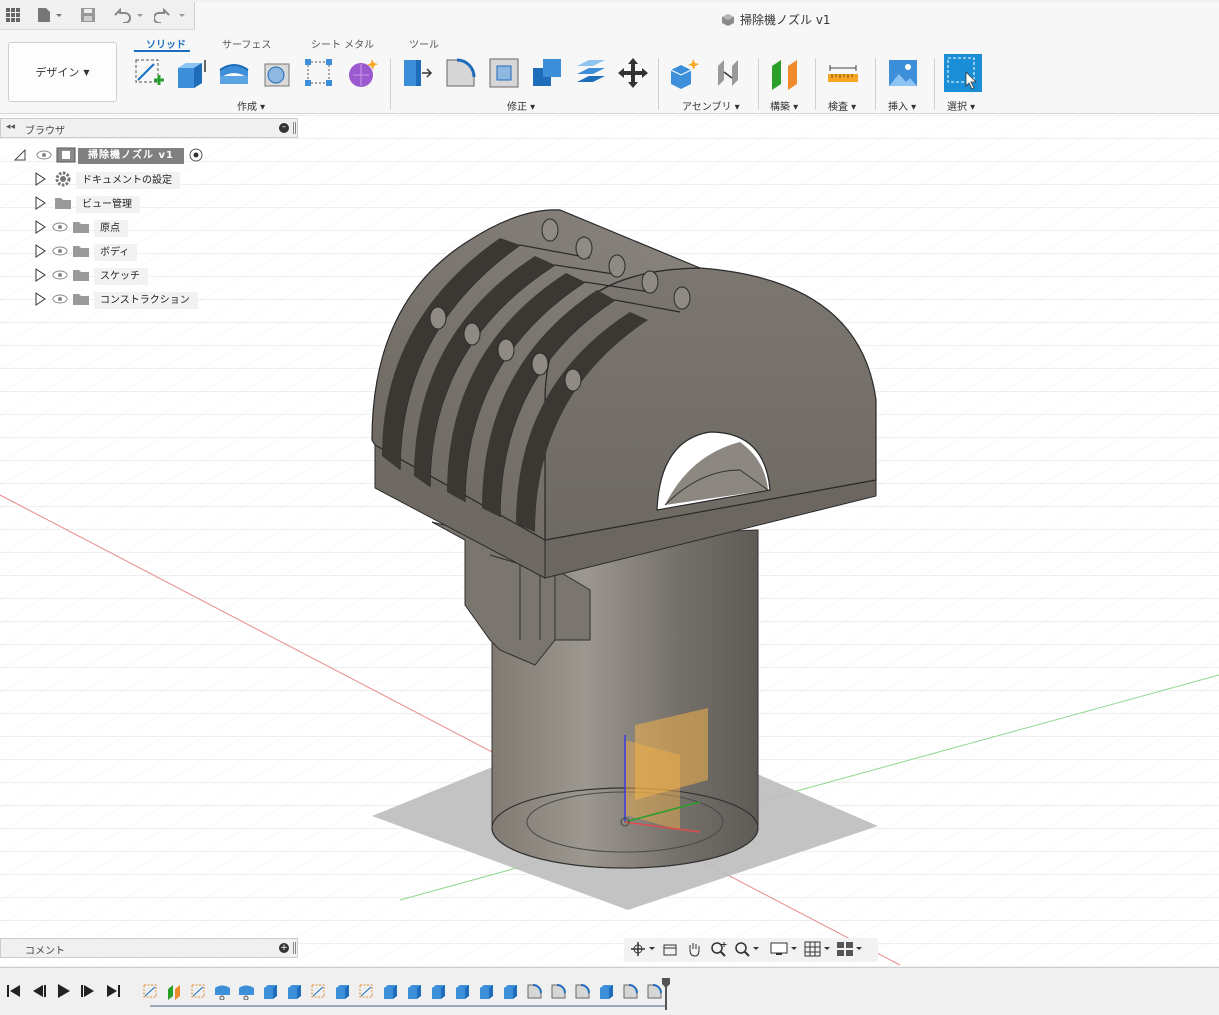 This screenshot has width=1219, height=1015. I want to click on timeline-marker-handle, so click(666, 994).